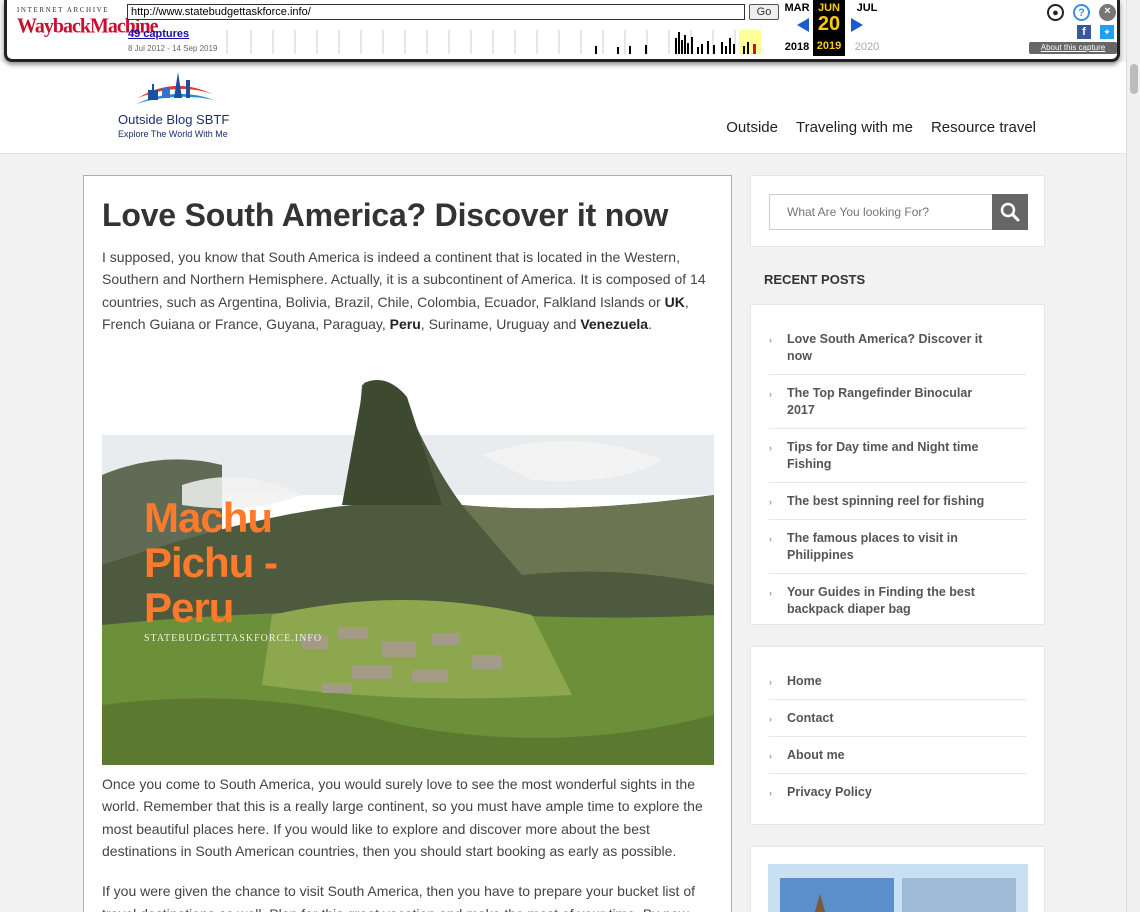 This screenshot has width=1140, height=912. I want to click on page-link-about-me: › About me, so click(897, 755).